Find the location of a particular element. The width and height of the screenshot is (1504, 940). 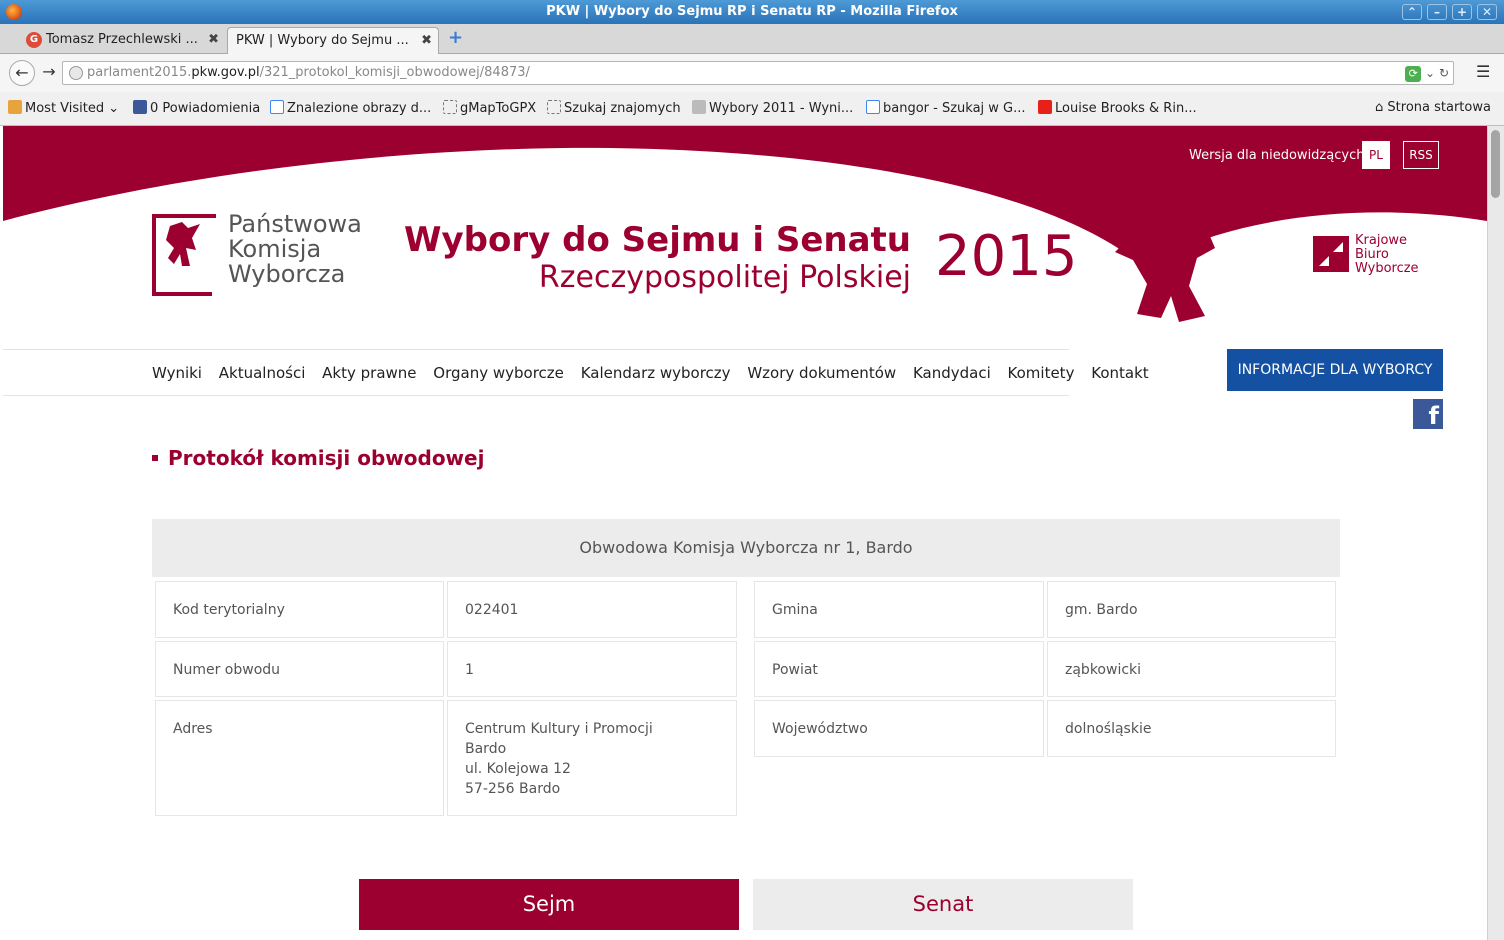

detail-value: gm. Bardo is located at coordinates (1191, 609).